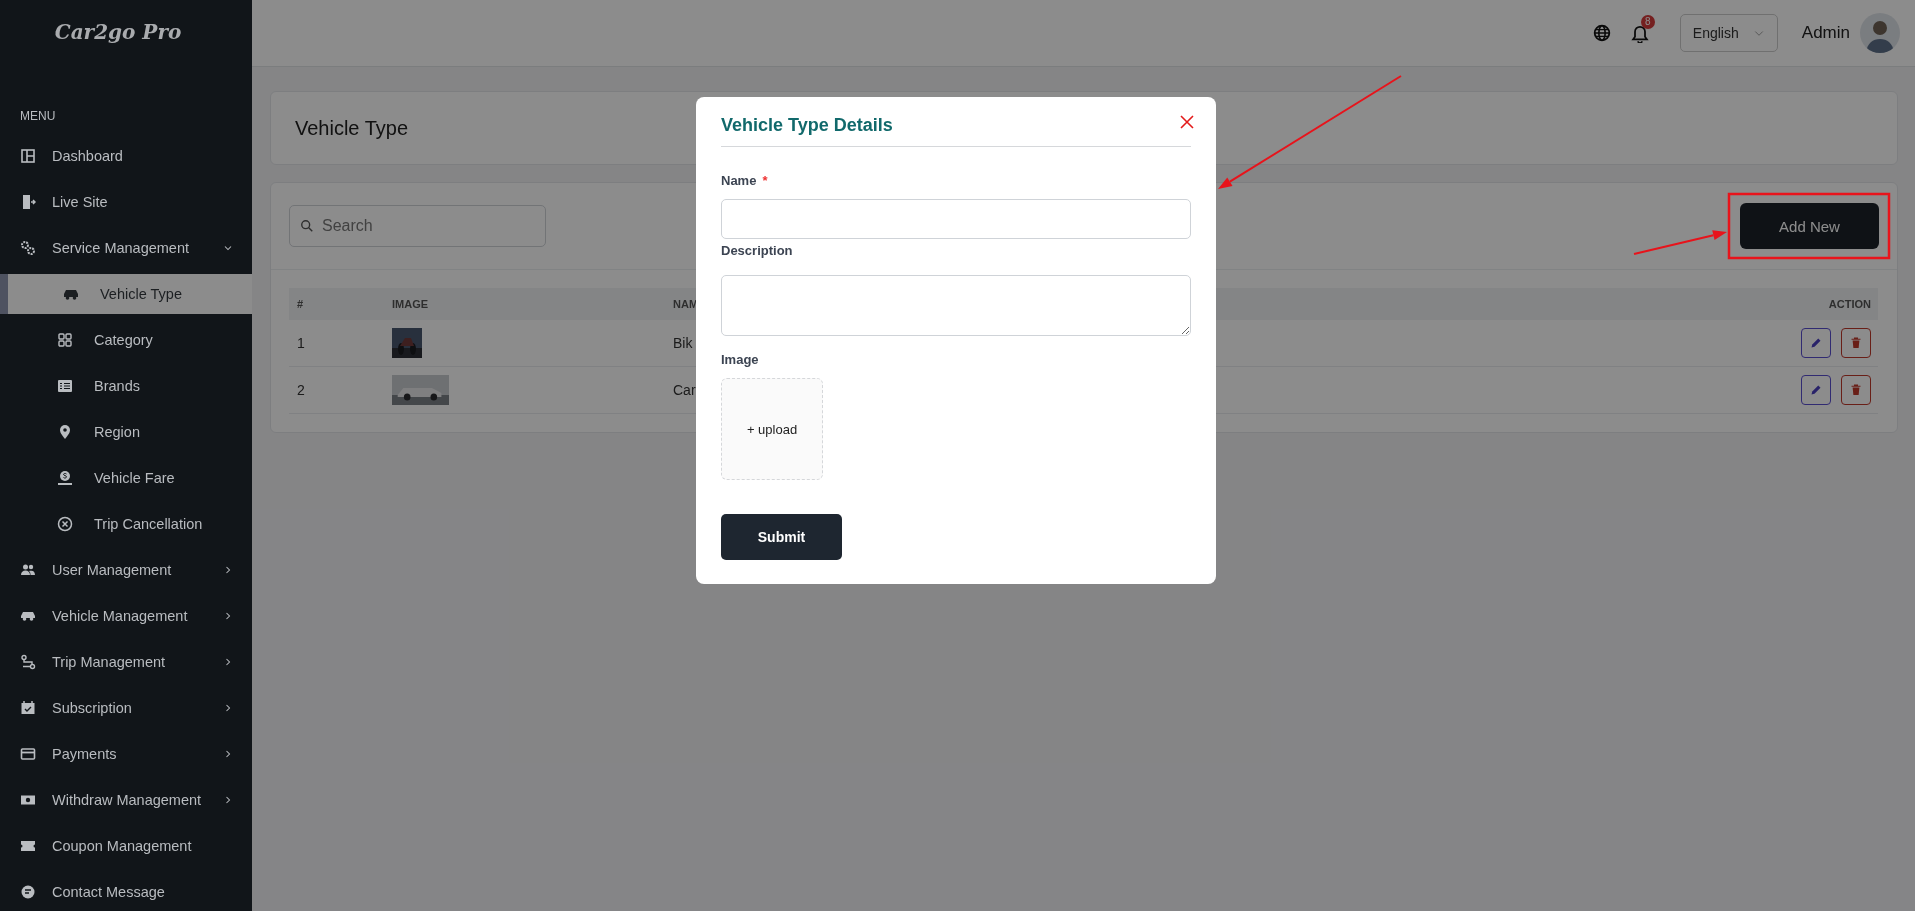 This screenshot has height=911, width=1915. Describe the element at coordinates (65, 340) in the screenshot. I see `grid-icon` at that location.